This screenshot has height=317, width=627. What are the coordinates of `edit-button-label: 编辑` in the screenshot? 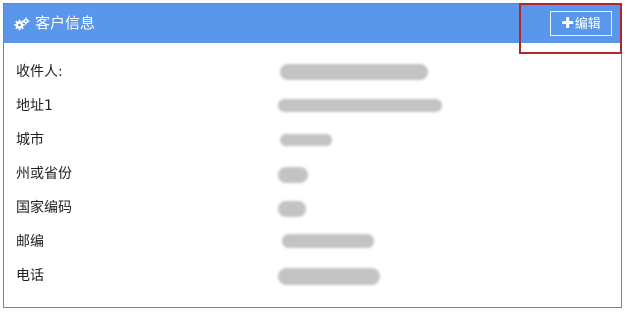 It's located at (587, 24).